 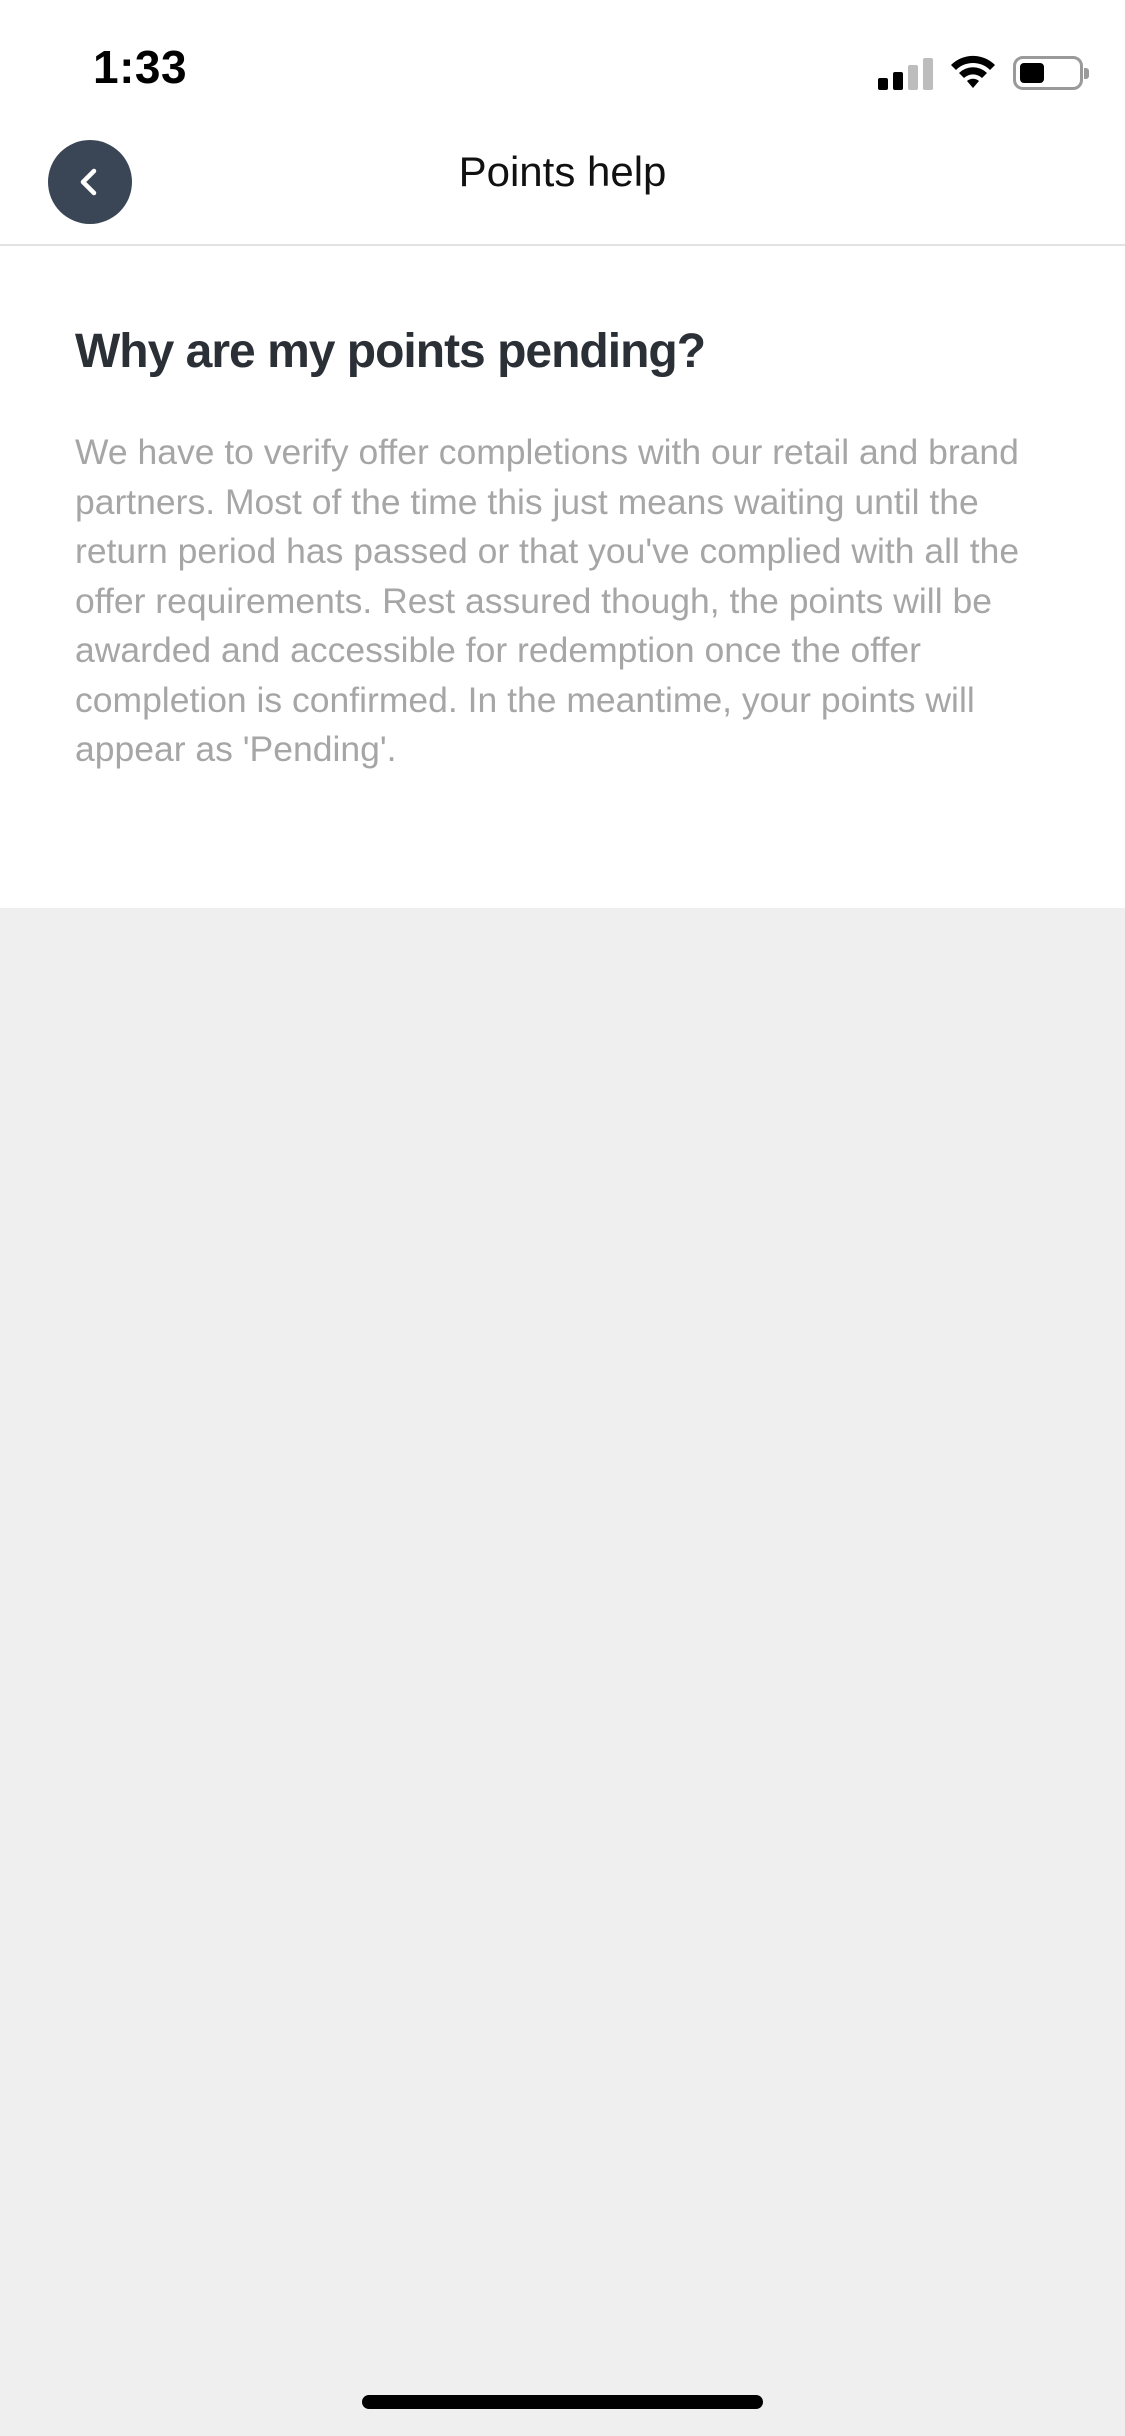 What do you see at coordinates (905, 73) in the screenshot?
I see `cellular-signal-icon` at bounding box center [905, 73].